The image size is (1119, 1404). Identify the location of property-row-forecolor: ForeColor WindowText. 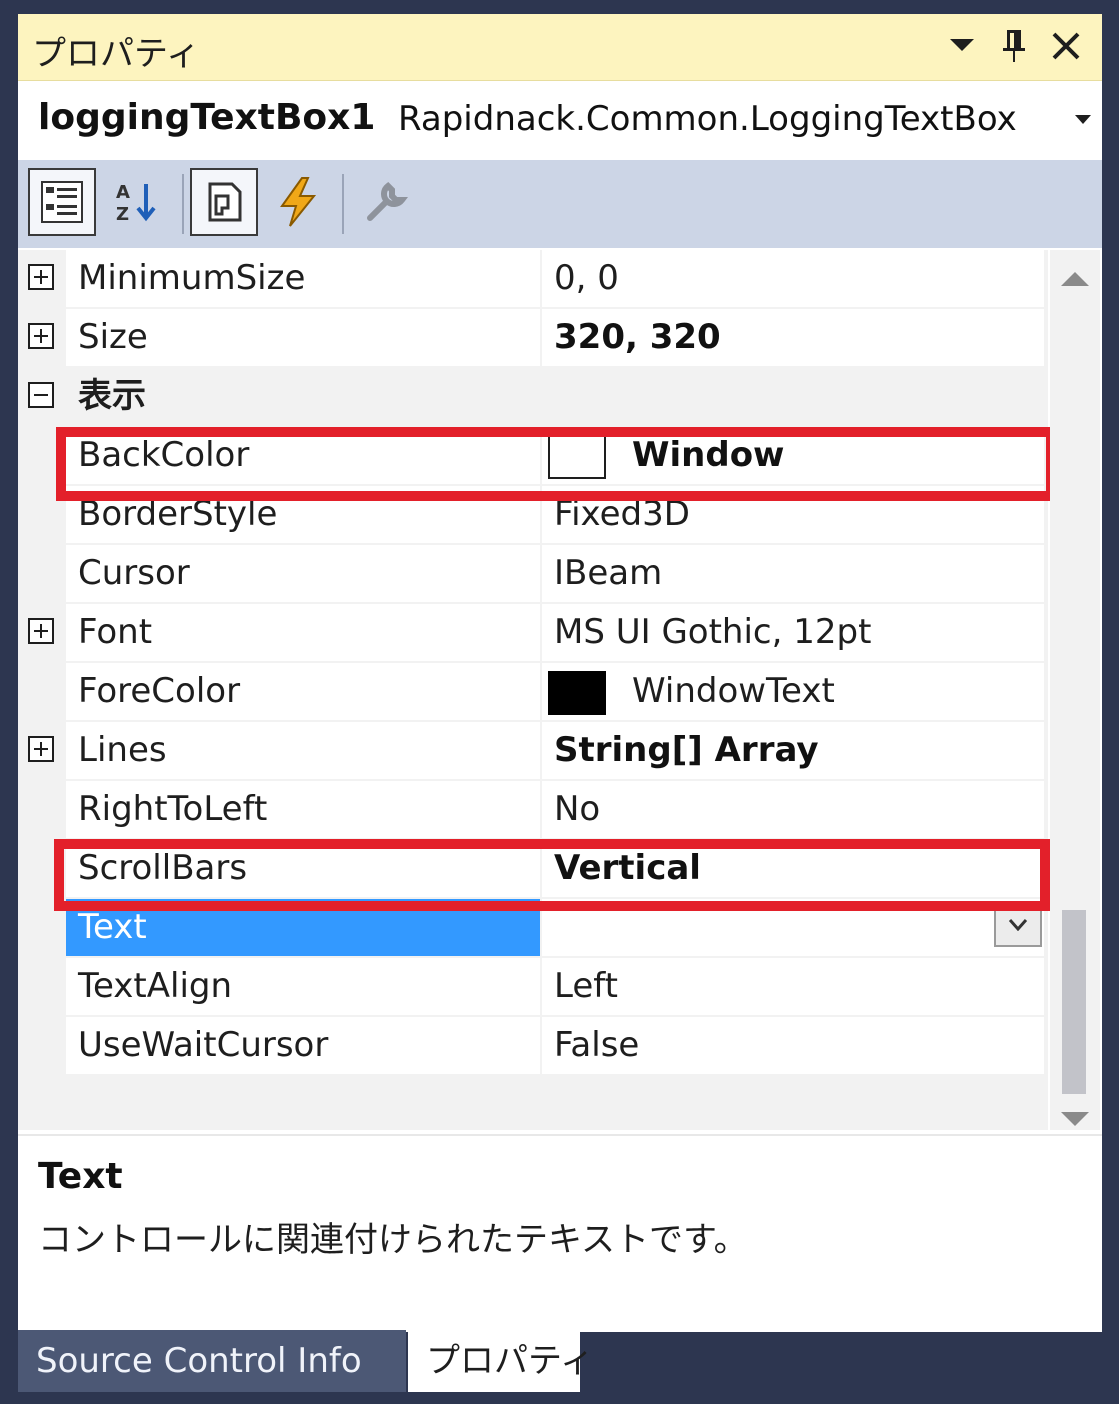
(531, 692).